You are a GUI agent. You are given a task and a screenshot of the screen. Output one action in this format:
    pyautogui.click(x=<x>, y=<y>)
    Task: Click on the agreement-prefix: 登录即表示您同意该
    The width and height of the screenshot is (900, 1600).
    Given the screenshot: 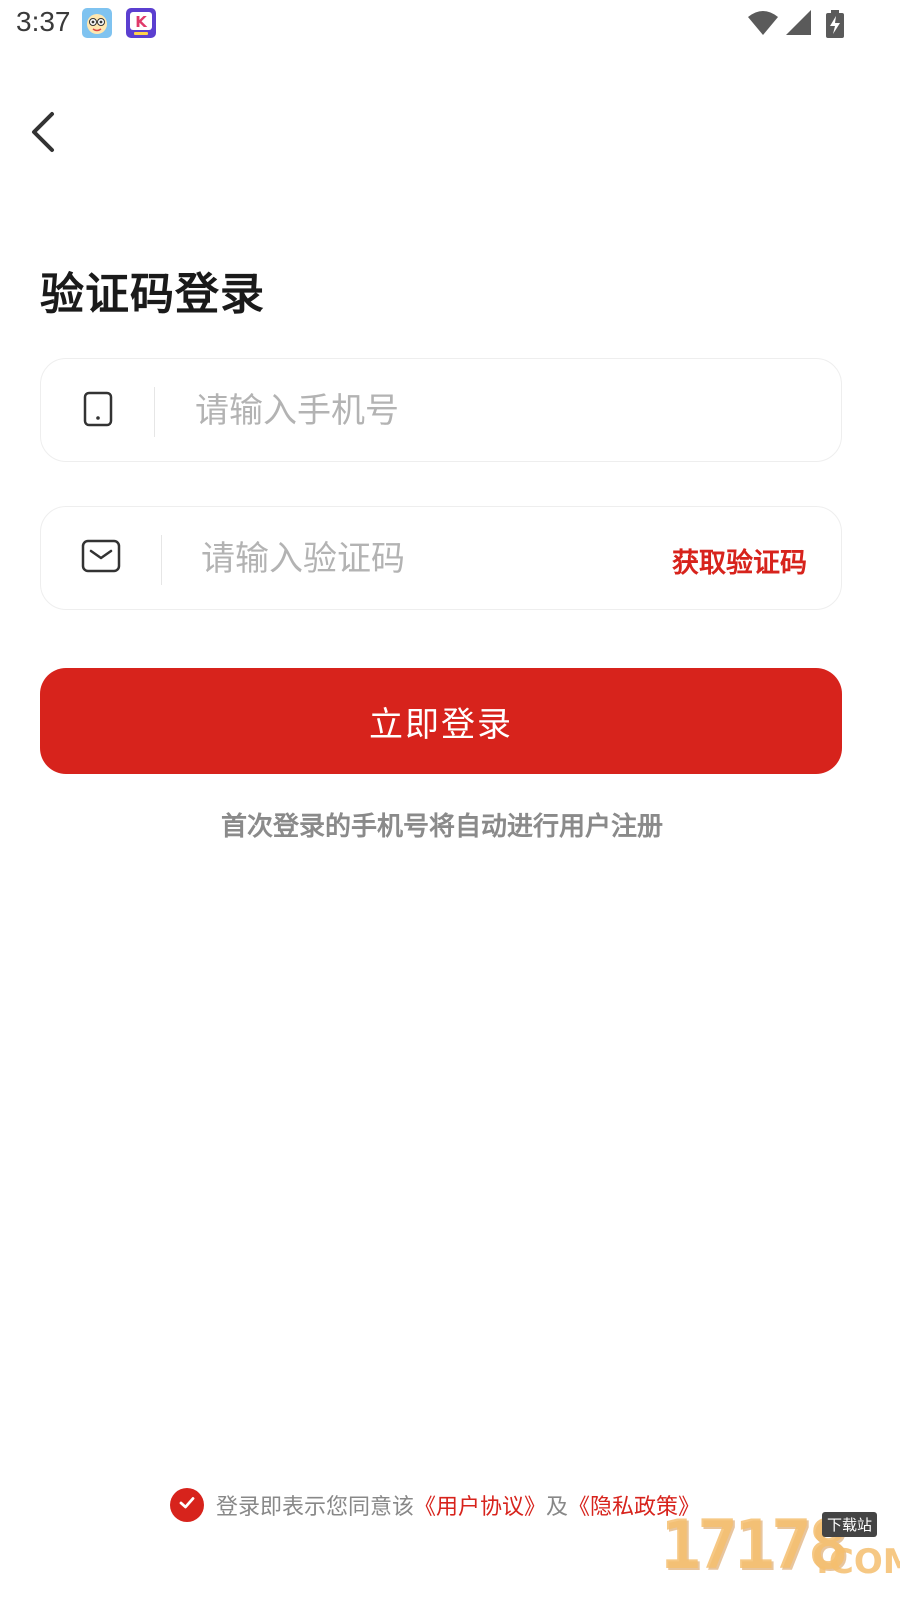 What is the action you would take?
    pyautogui.click(x=315, y=1507)
    